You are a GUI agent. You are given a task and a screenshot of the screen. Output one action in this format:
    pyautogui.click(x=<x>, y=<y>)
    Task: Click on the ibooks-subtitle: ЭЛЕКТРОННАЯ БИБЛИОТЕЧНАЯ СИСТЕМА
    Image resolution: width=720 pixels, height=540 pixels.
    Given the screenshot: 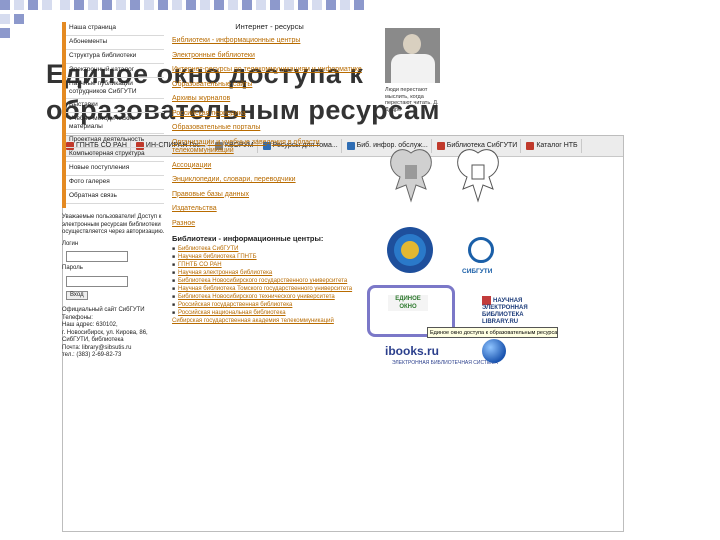 What is the action you would take?
    pyautogui.click(x=445, y=363)
    